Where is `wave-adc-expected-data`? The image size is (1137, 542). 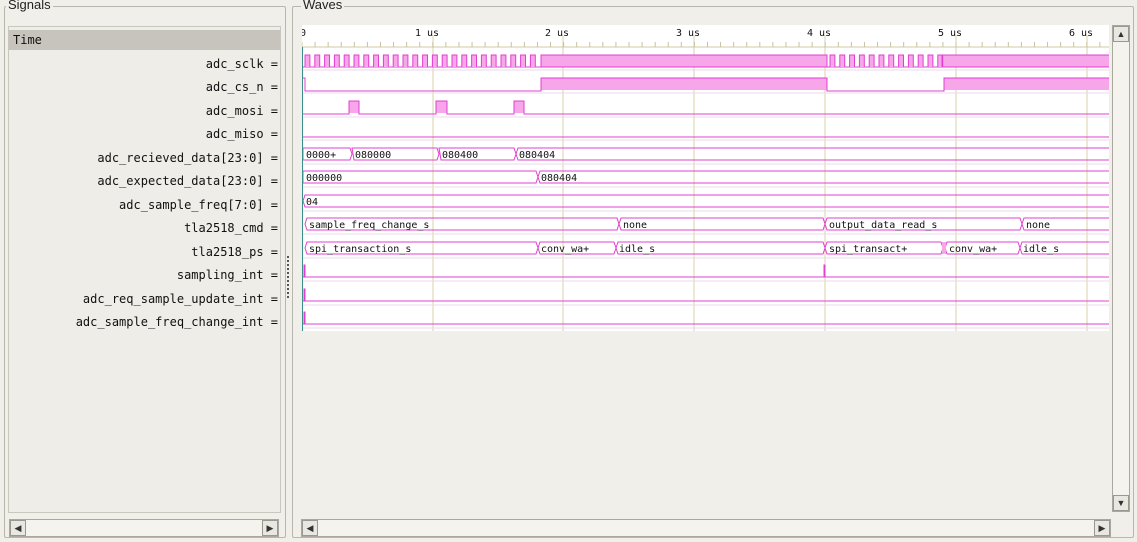 wave-adc-expected-data is located at coordinates (705, 177).